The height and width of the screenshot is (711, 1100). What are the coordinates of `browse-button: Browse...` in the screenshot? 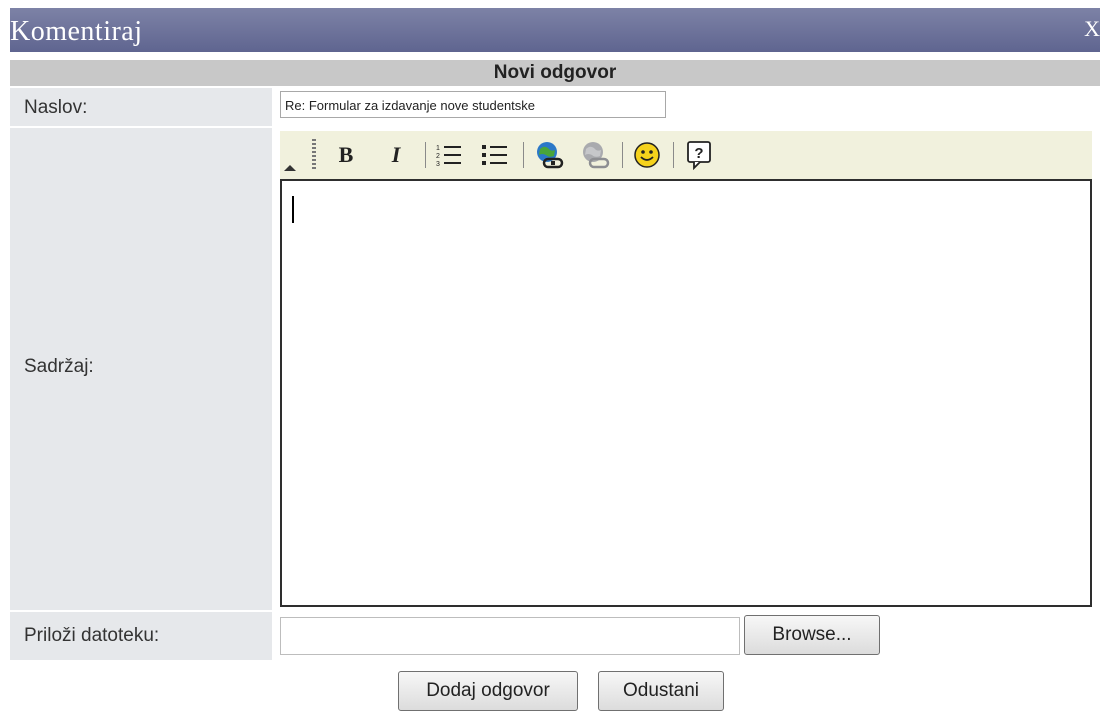 It's located at (812, 635).